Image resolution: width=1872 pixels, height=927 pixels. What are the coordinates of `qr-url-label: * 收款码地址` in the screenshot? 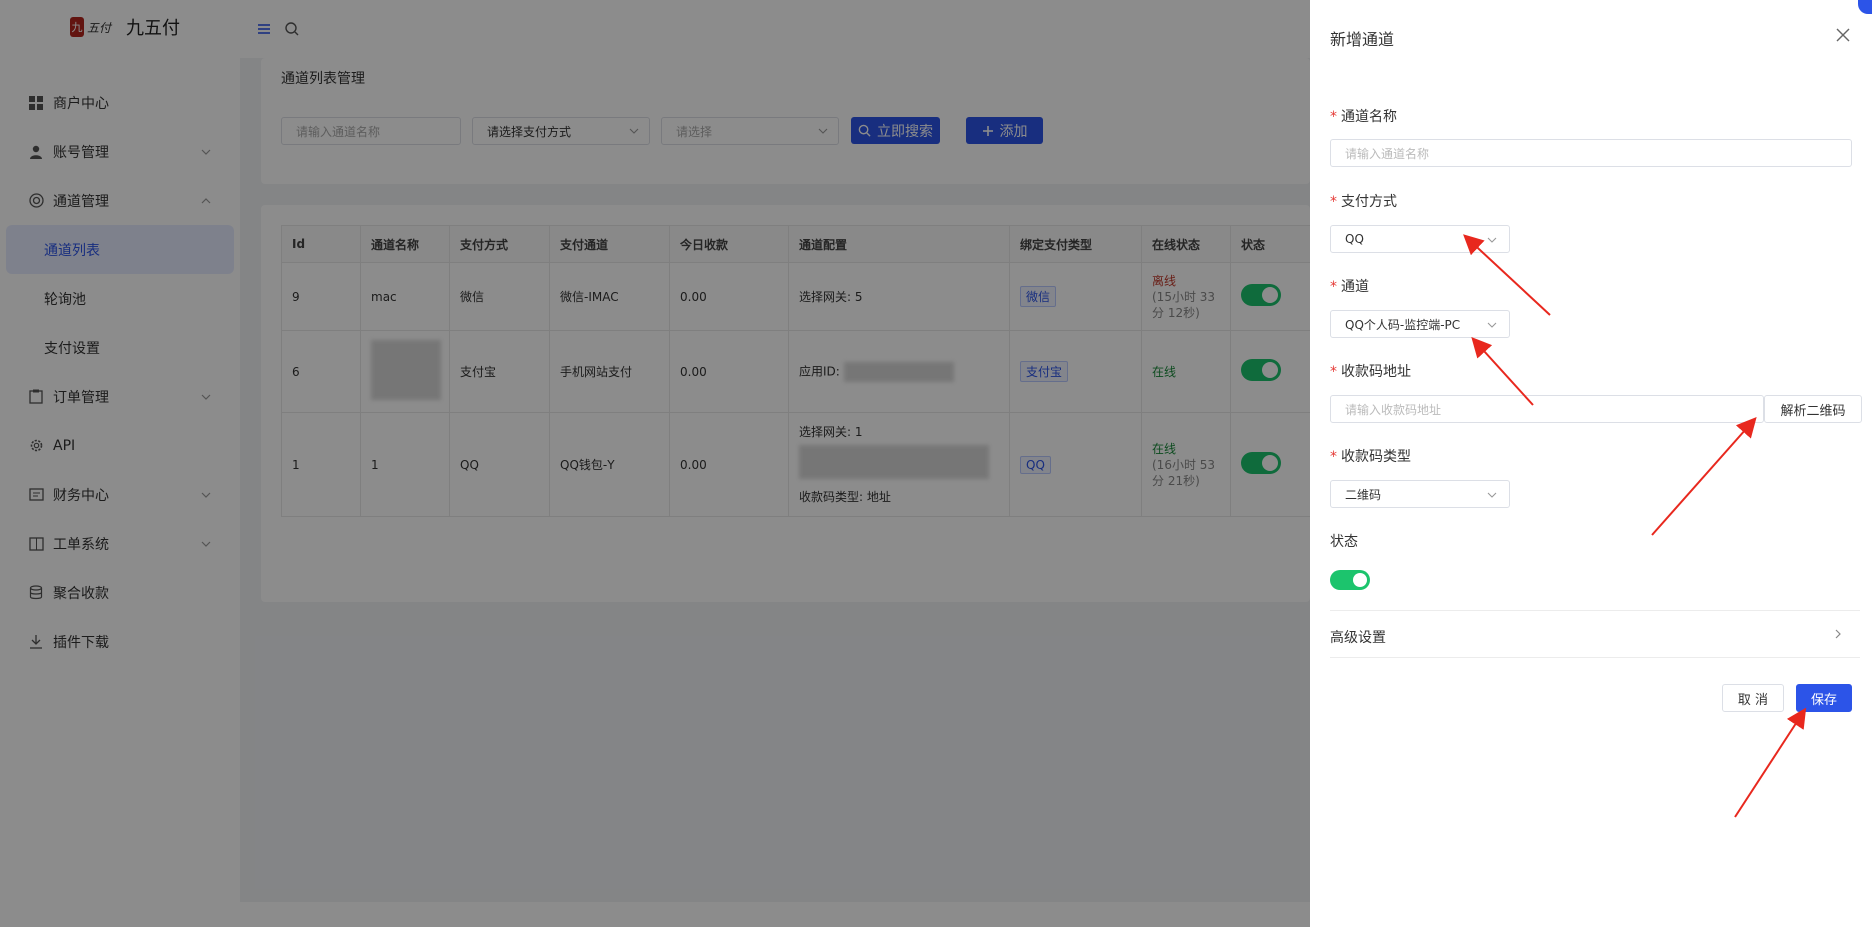 It's located at (1370, 372).